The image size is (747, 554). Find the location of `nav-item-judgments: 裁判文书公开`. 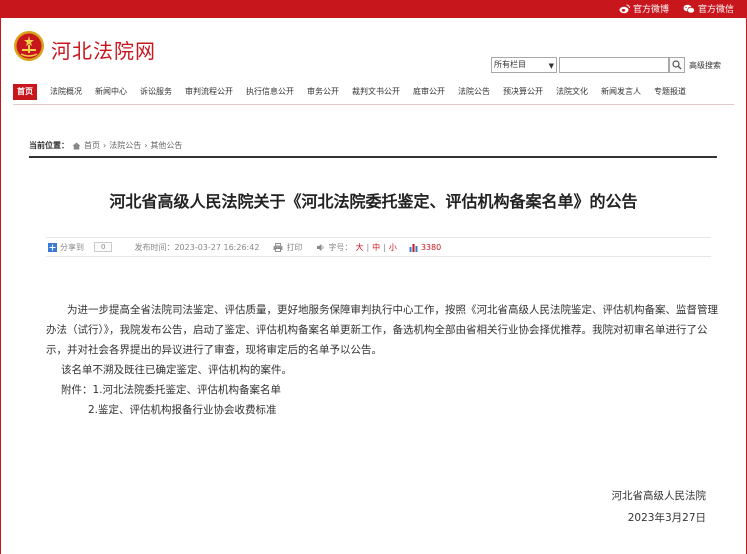

nav-item-judgments: 裁判文书公开 is located at coordinates (376, 92).